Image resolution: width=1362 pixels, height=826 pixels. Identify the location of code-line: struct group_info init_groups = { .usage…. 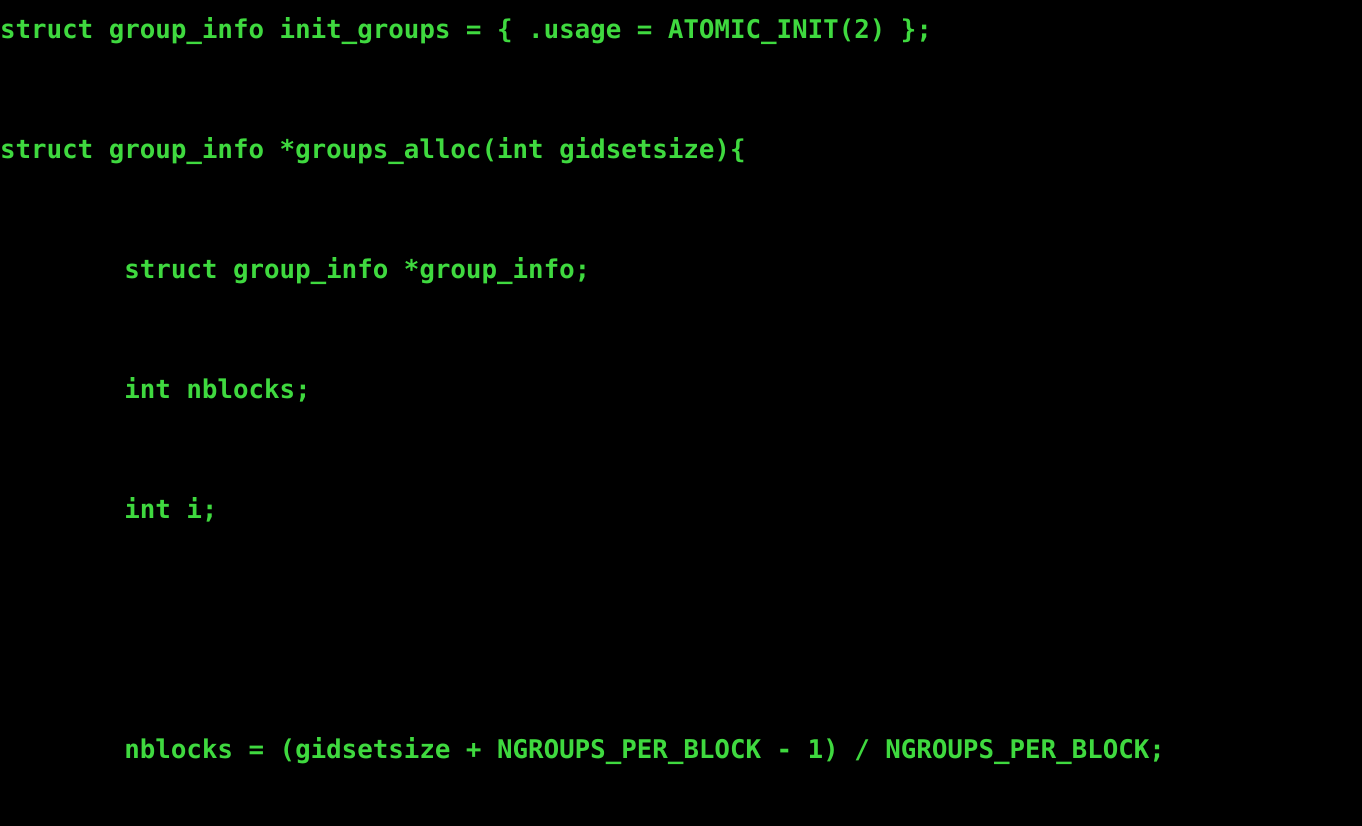
(466, 30).